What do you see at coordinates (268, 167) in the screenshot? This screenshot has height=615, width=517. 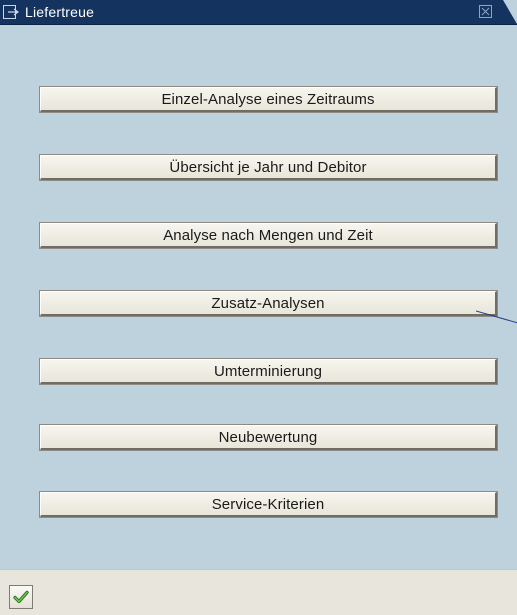 I see `uebersicht-button: Übersicht je Jahr und Debitor` at bounding box center [268, 167].